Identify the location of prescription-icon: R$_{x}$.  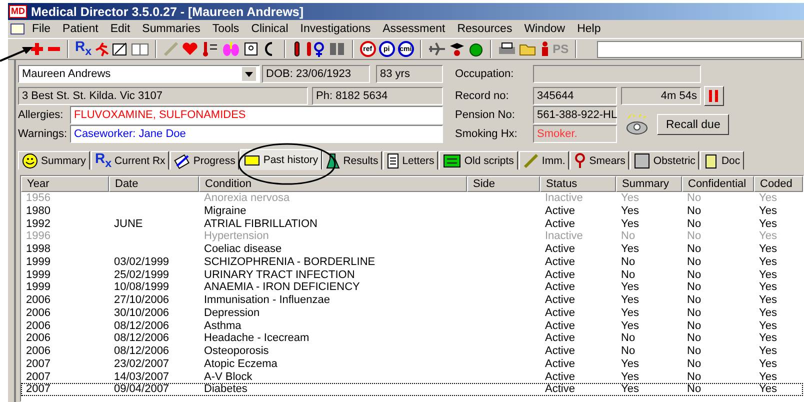
(103, 160).